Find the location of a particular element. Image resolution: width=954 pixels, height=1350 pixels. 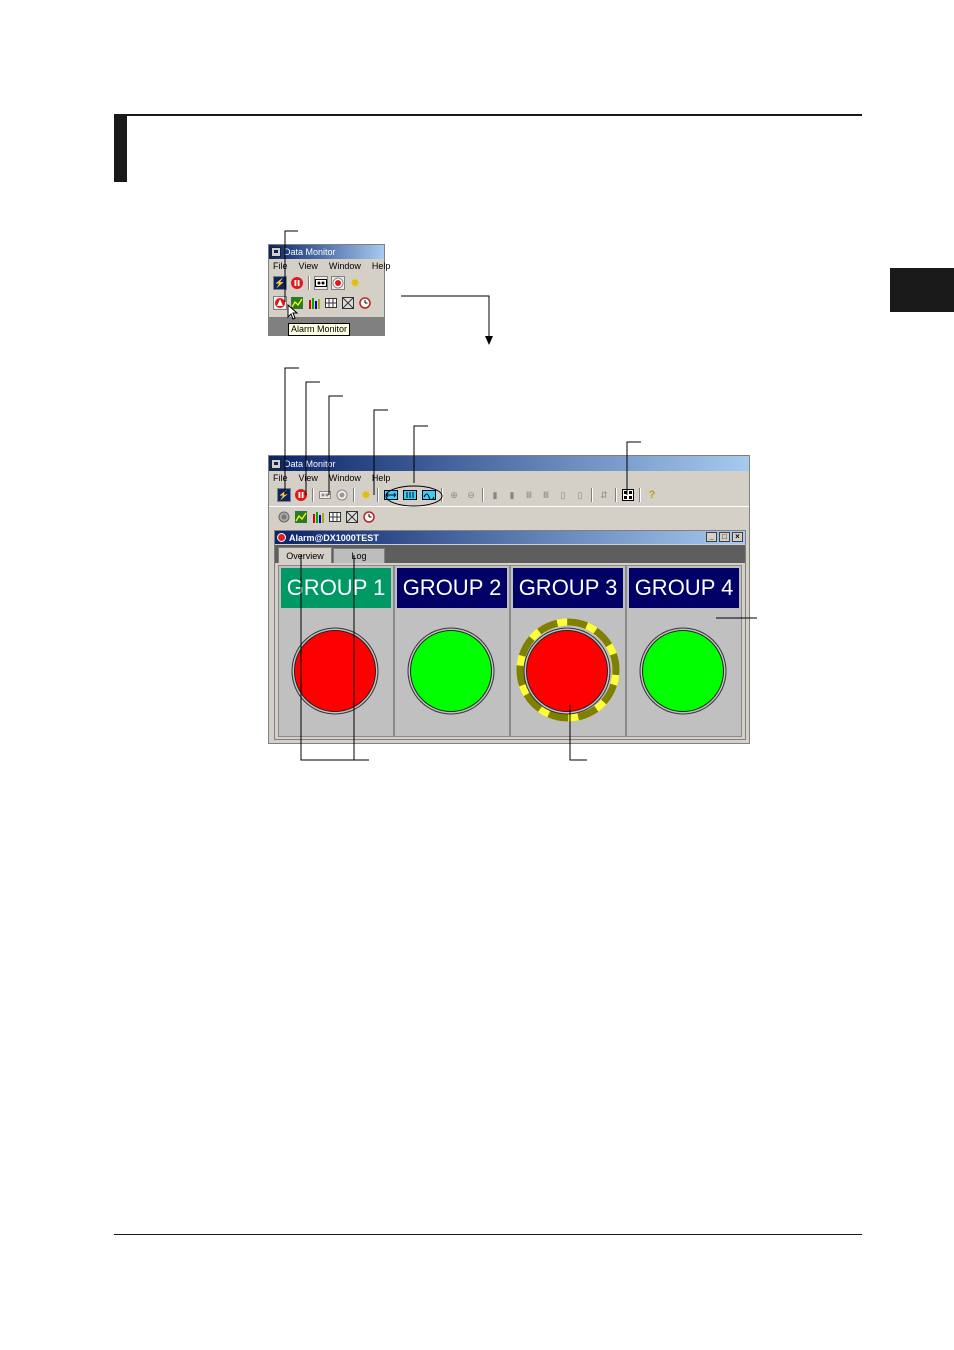

main-window-title: Data Monitor is located at coordinates (310, 463).